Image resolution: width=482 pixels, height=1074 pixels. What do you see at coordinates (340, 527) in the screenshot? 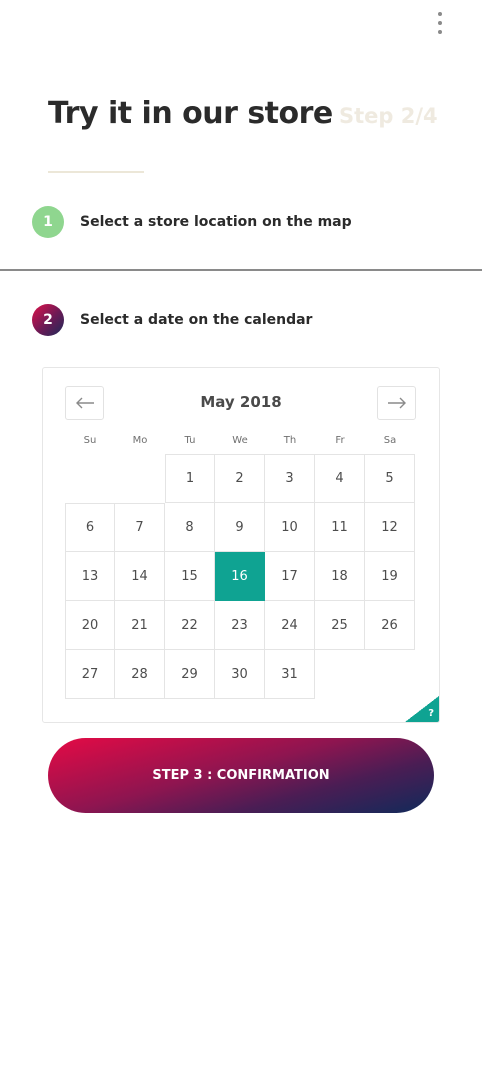
I see `calendar-day: 11` at bounding box center [340, 527].